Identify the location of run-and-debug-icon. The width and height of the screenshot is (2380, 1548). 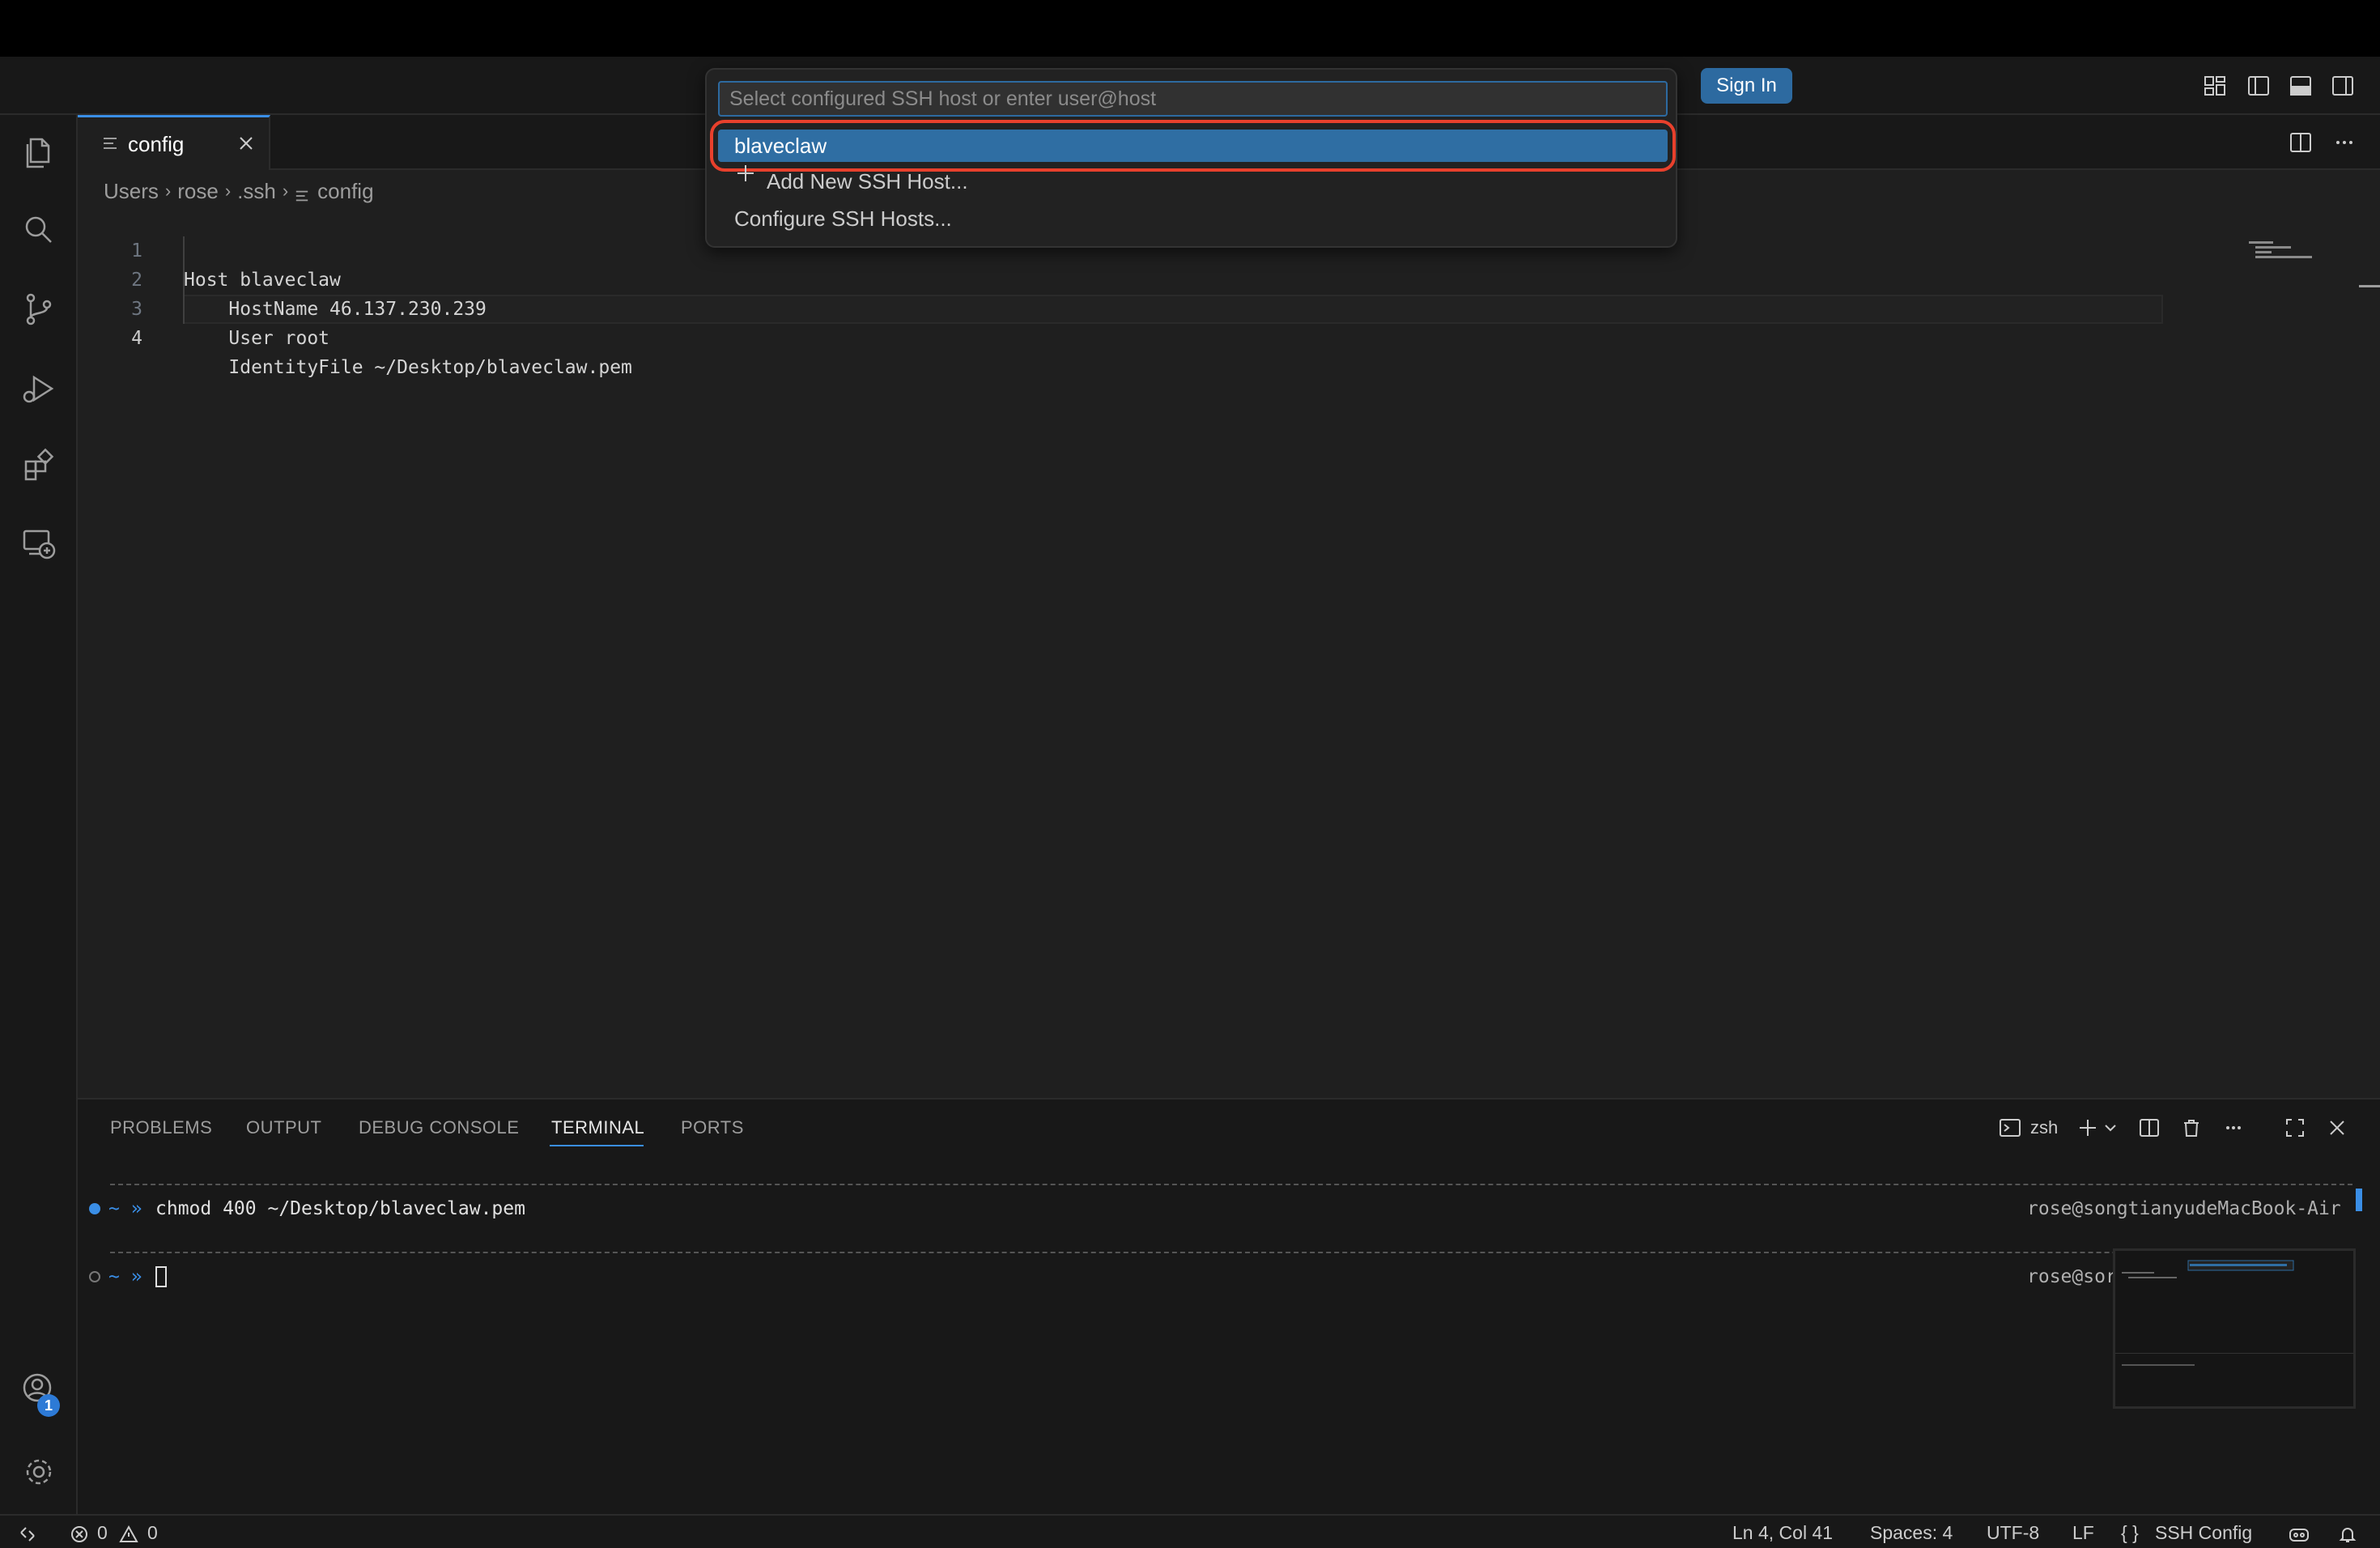
(39, 389).